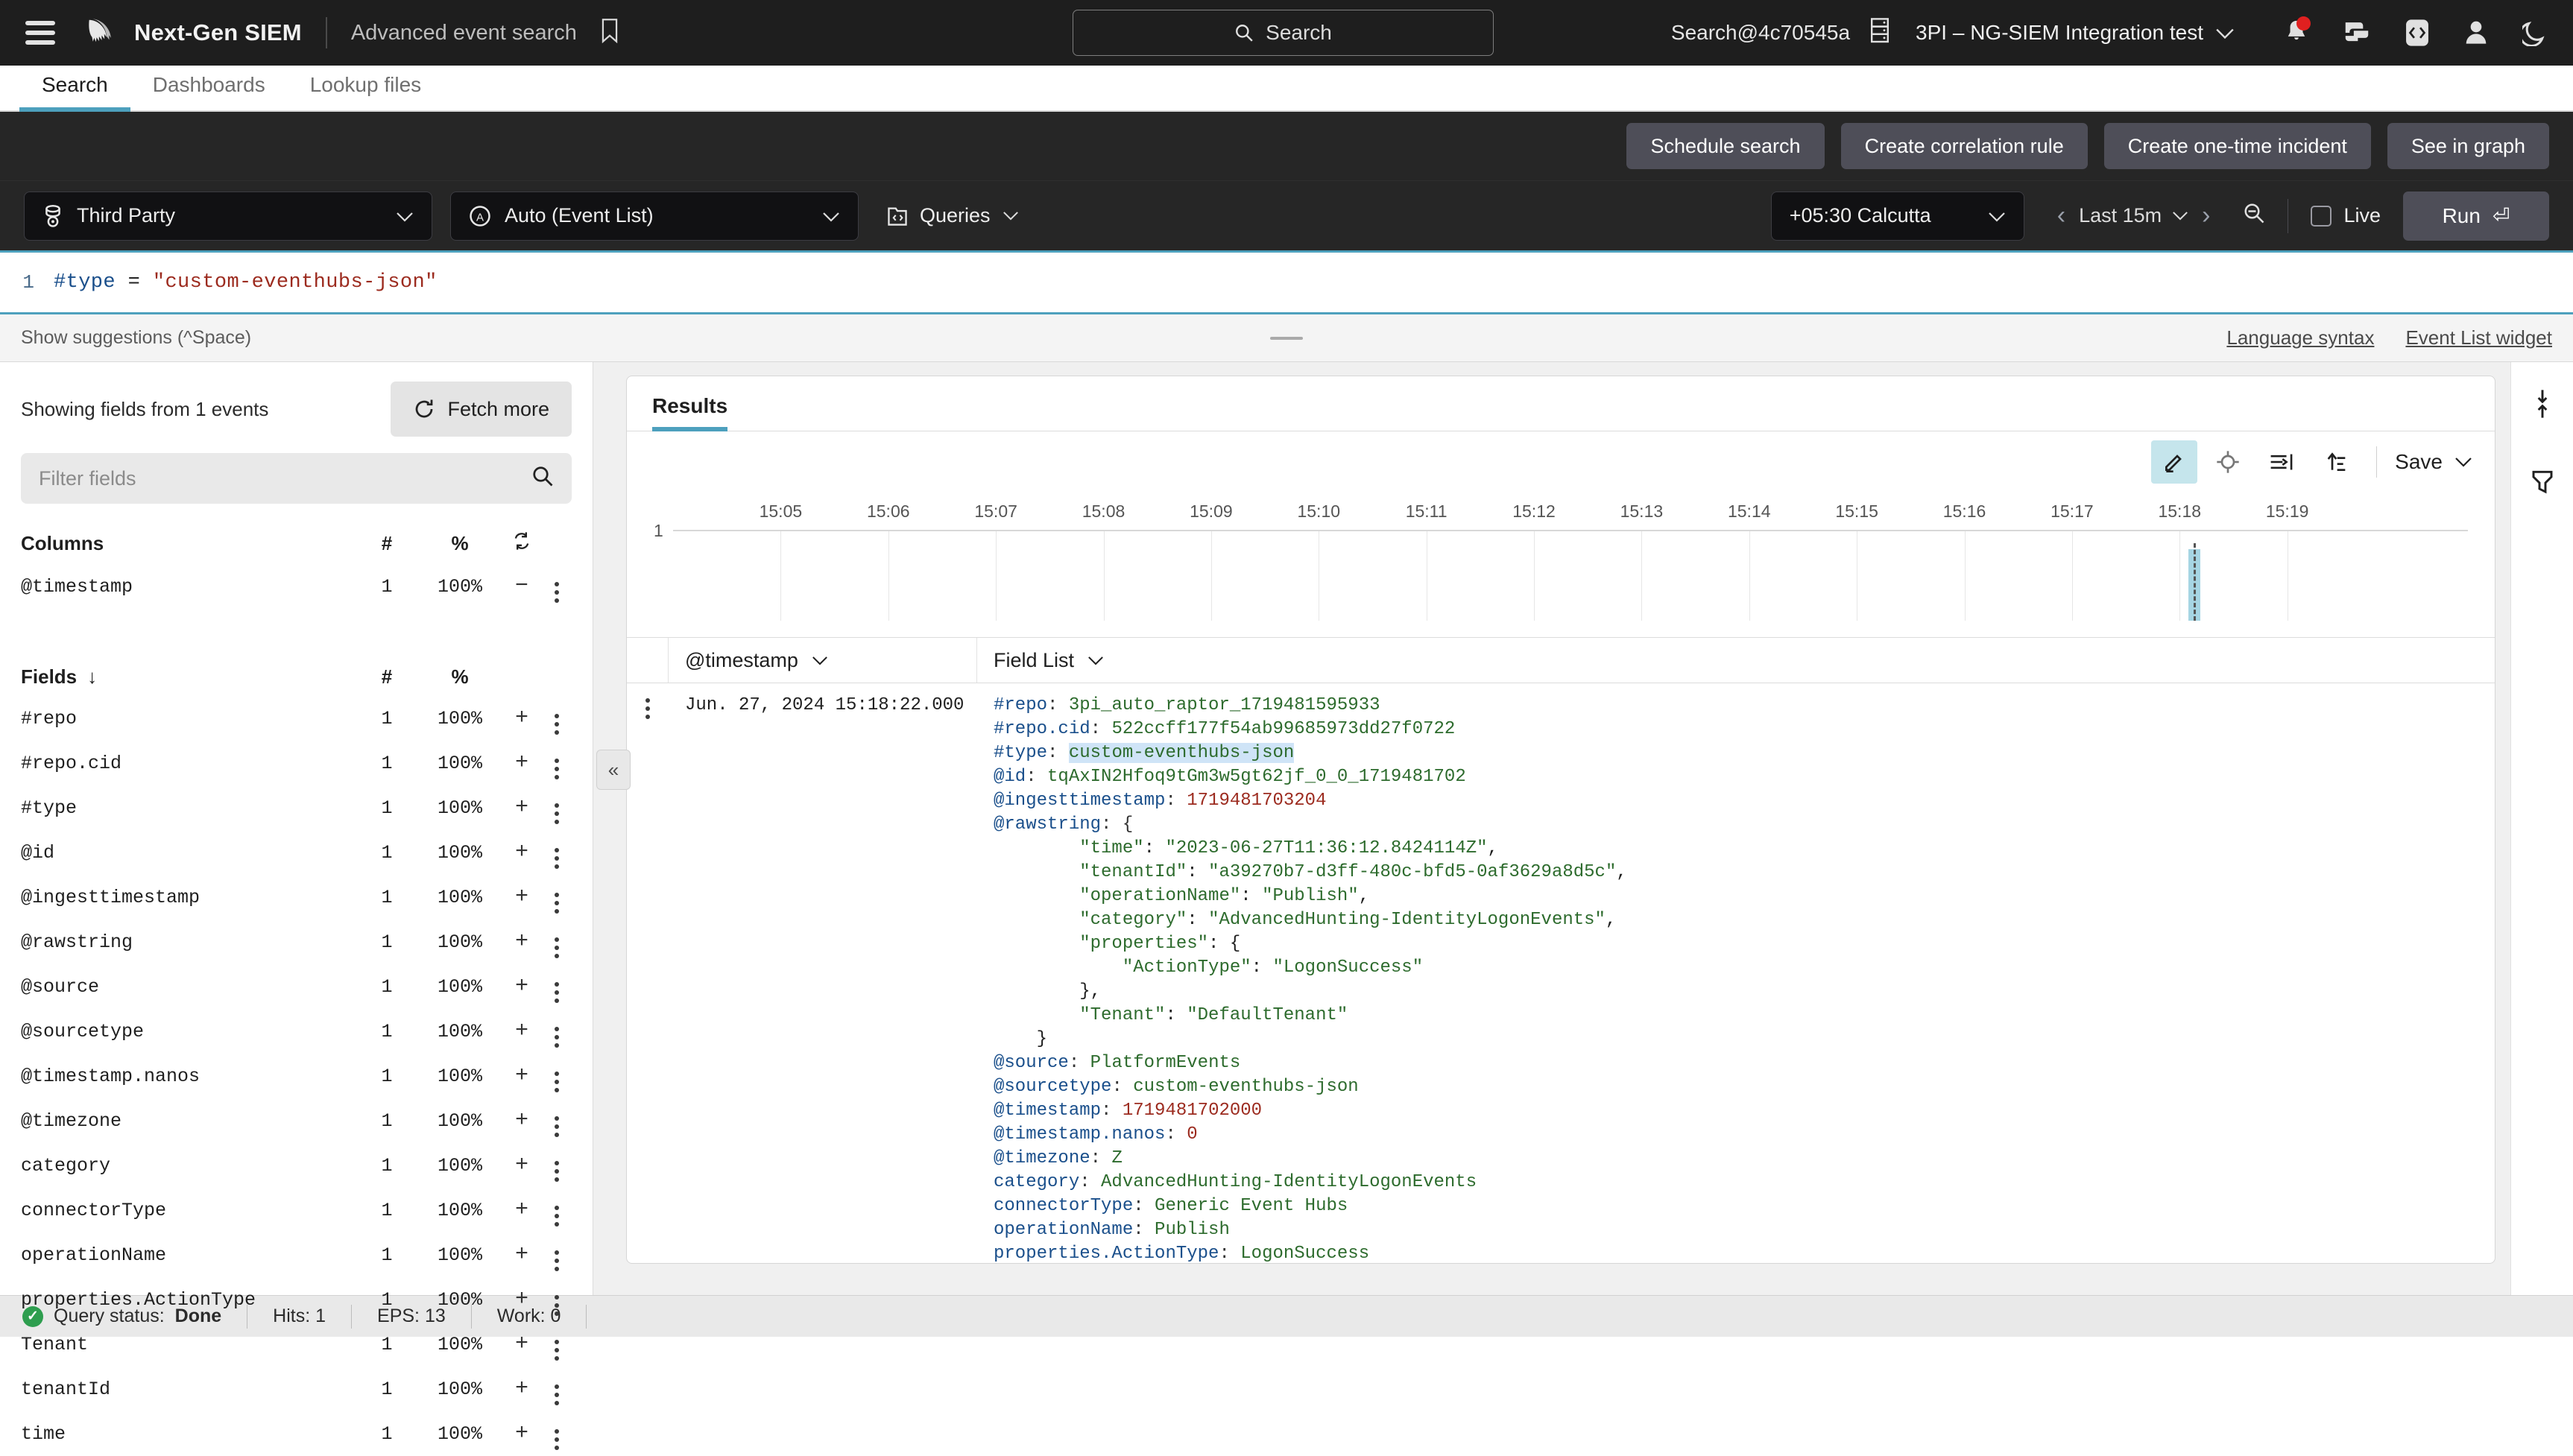  Describe the element at coordinates (522, 544) in the screenshot. I see `columns-refresh-icon` at that location.